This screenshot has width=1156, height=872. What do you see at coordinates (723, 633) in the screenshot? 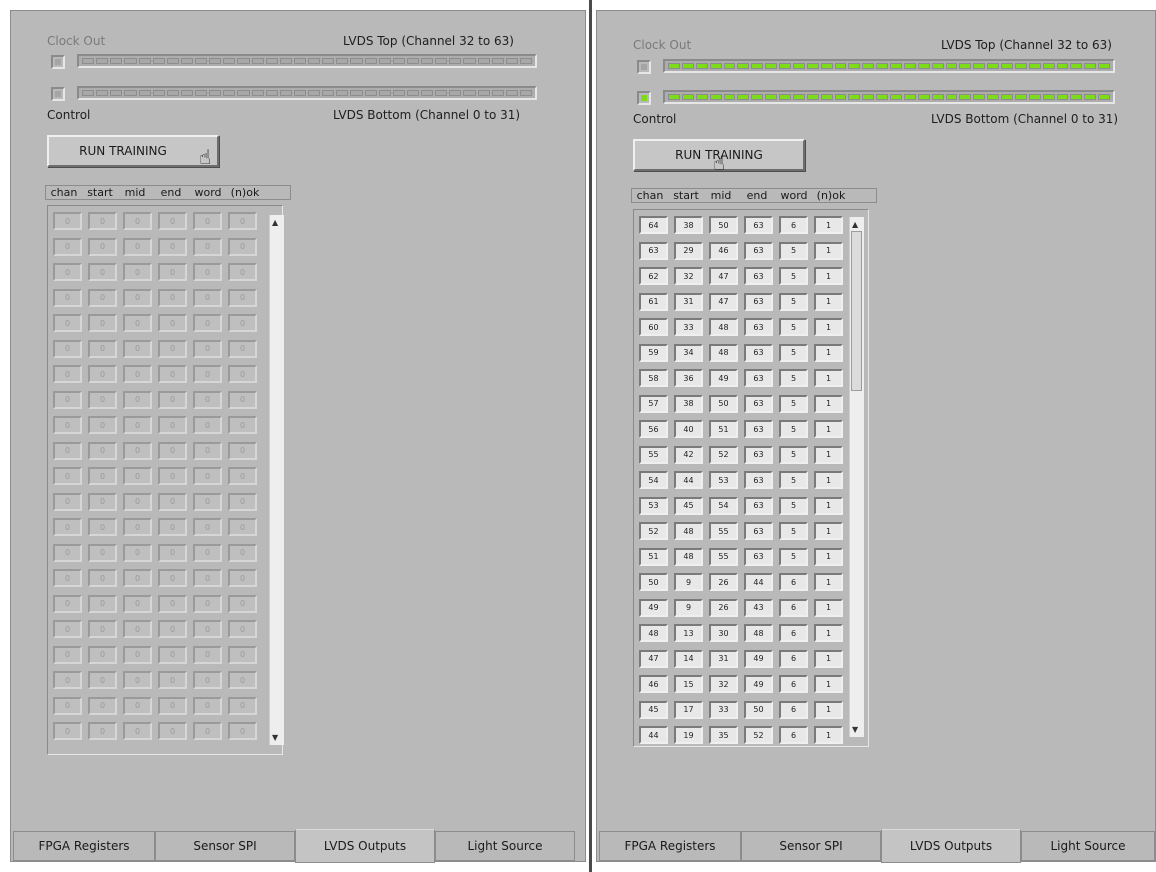
I see `table-cell: 30` at bounding box center [723, 633].